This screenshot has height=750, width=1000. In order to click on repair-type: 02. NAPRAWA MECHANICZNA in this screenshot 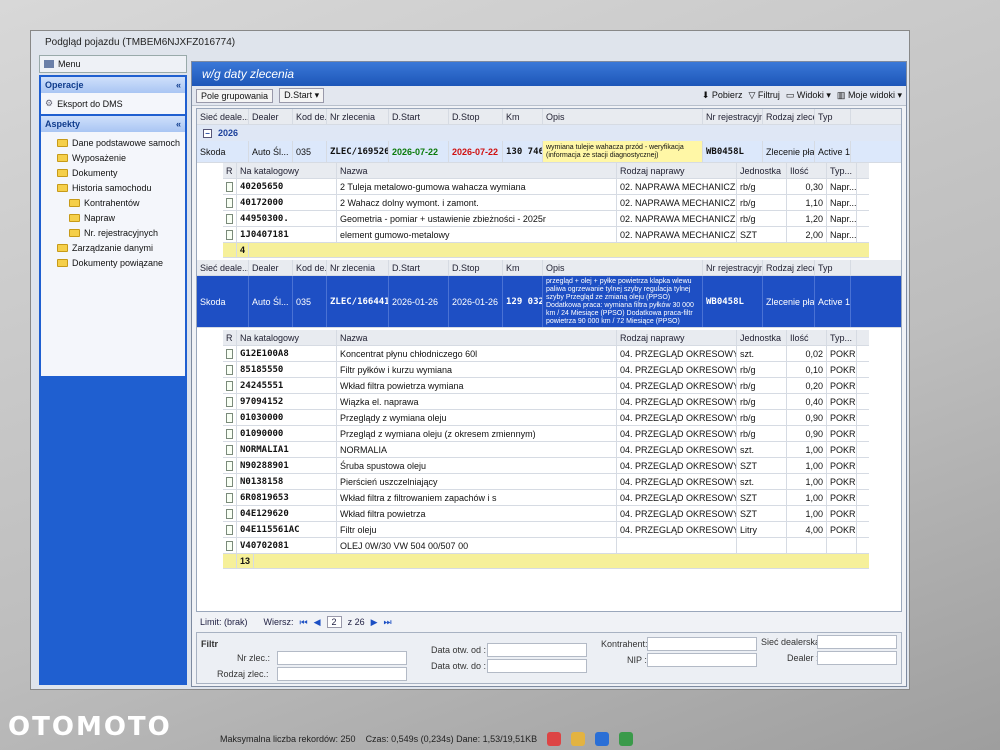, I will do `click(677, 202)`.